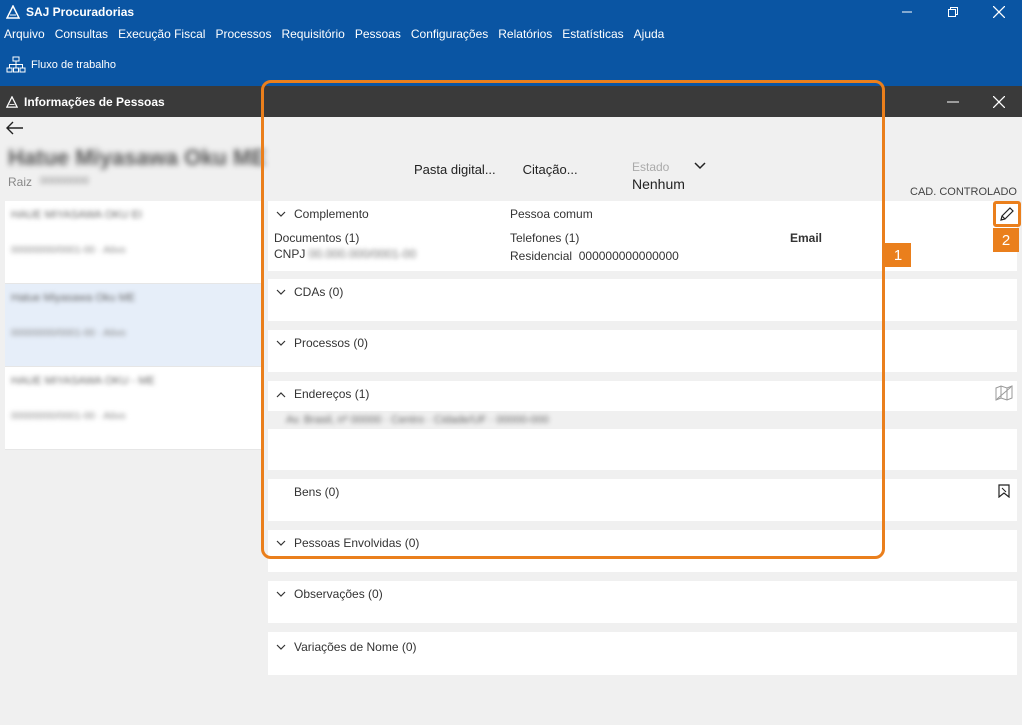 The width and height of the screenshot is (1022, 725). What do you see at coordinates (83, 381) in the screenshot?
I see `list-item-name: HAUE MIYASAWA OKU - ME` at bounding box center [83, 381].